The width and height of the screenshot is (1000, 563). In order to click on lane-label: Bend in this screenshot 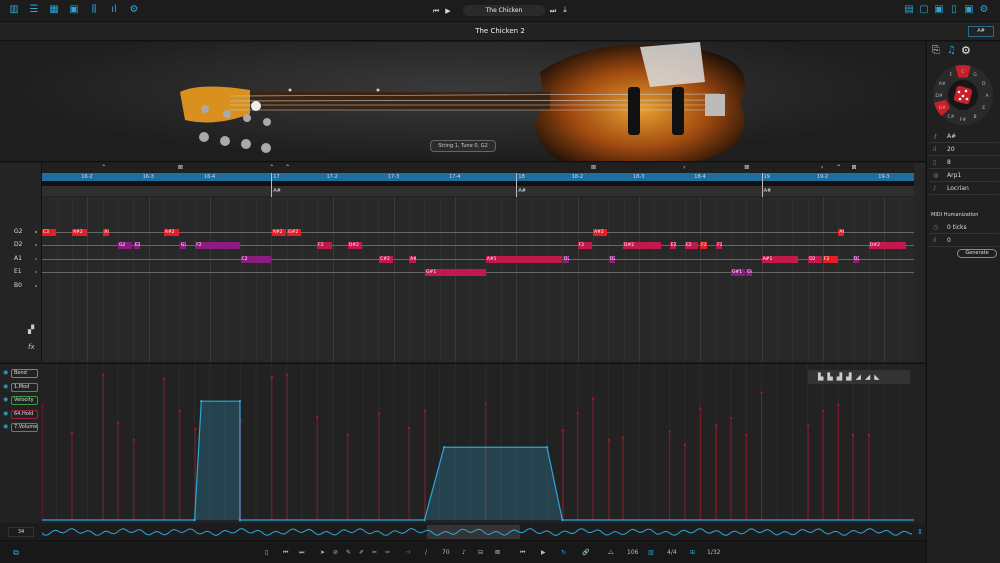, I will do `click(24, 373)`.